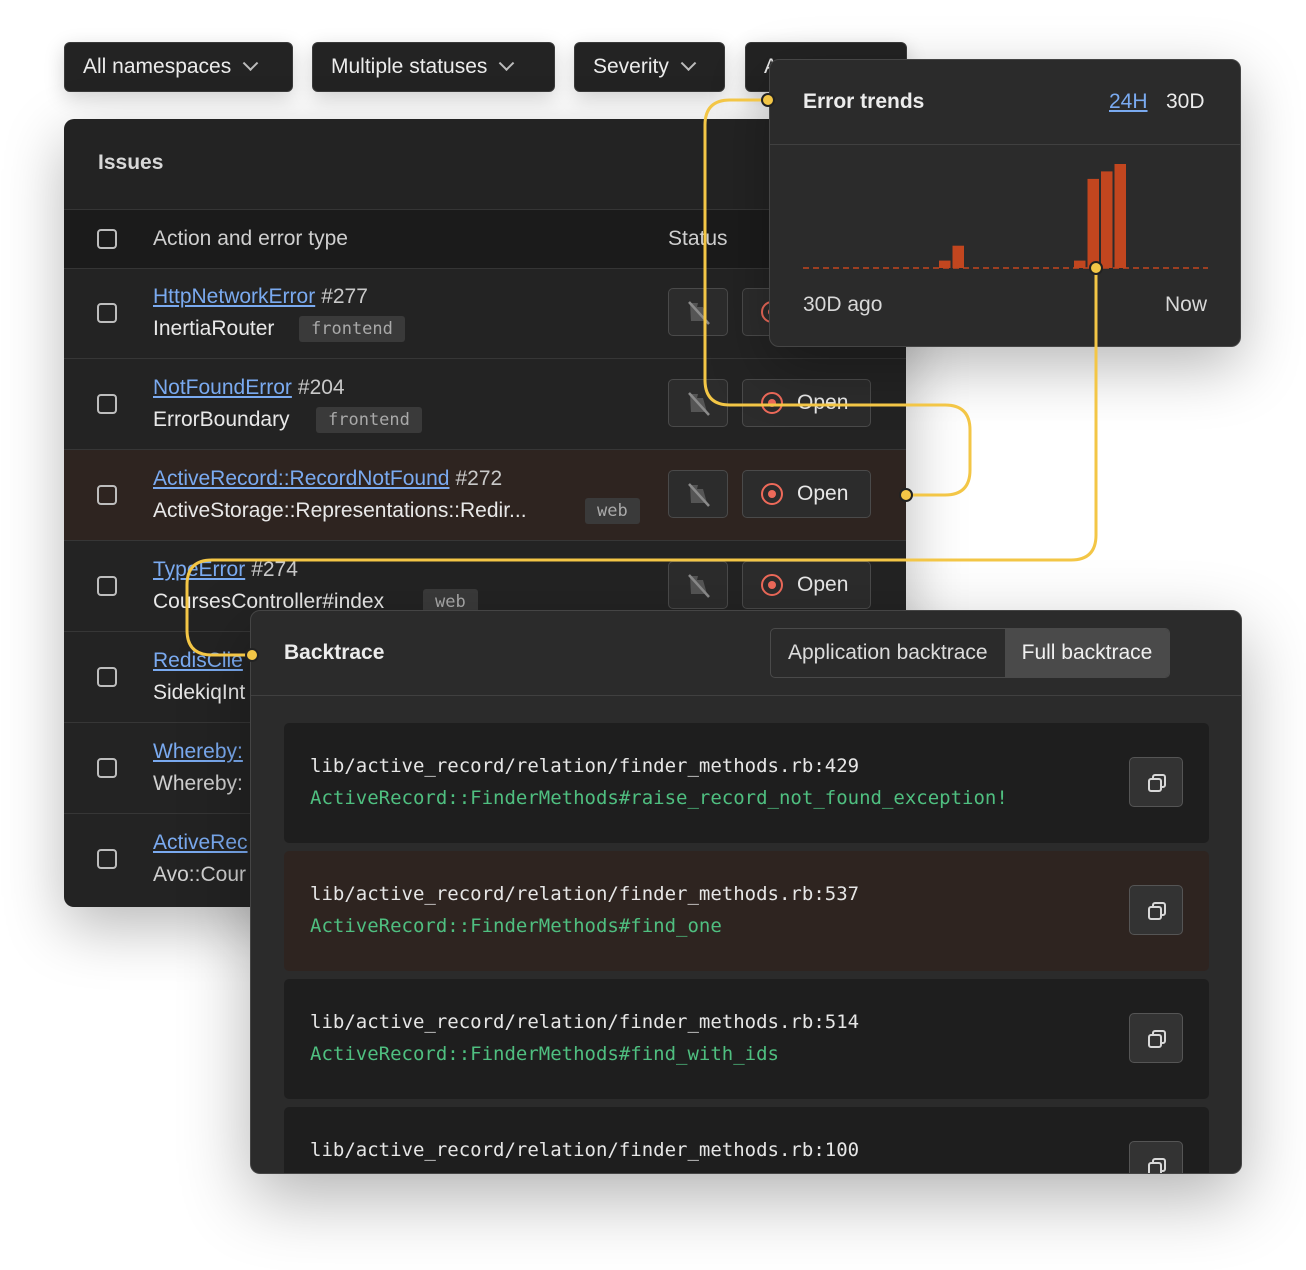 The width and height of the screenshot is (1306, 1270). Describe the element at coordinates (199, 874) in the screenshot. I see `action-name: Avo::Cour` at that location.